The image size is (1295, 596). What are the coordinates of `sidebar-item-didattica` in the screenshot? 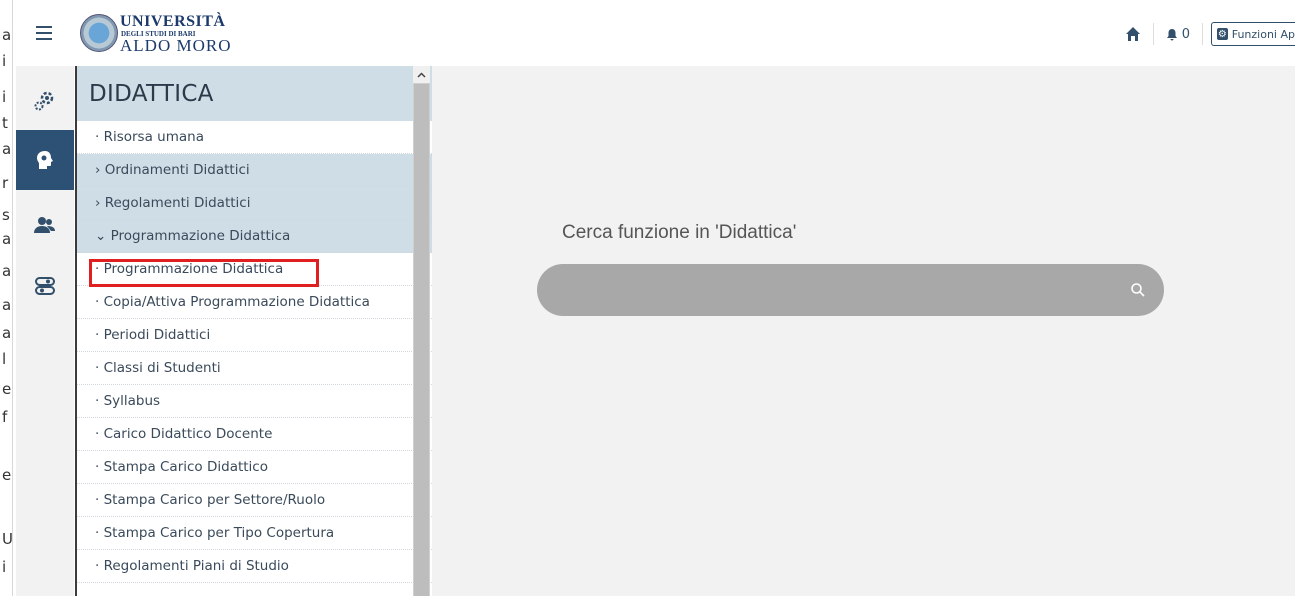 It's located at (45, 160).